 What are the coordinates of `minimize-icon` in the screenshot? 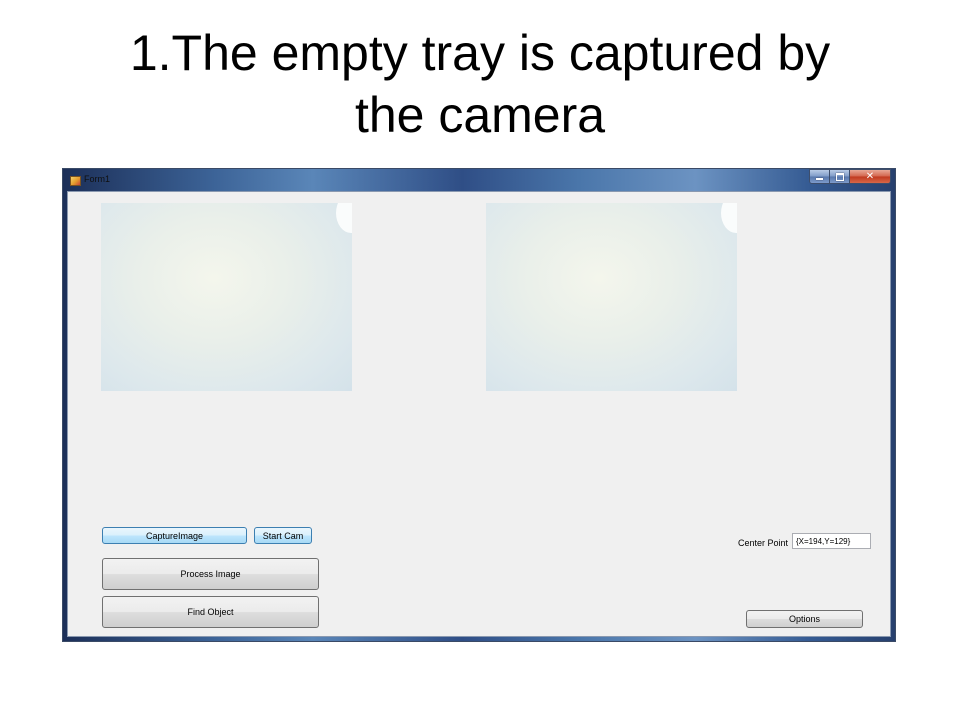 It's located at (819, 178).